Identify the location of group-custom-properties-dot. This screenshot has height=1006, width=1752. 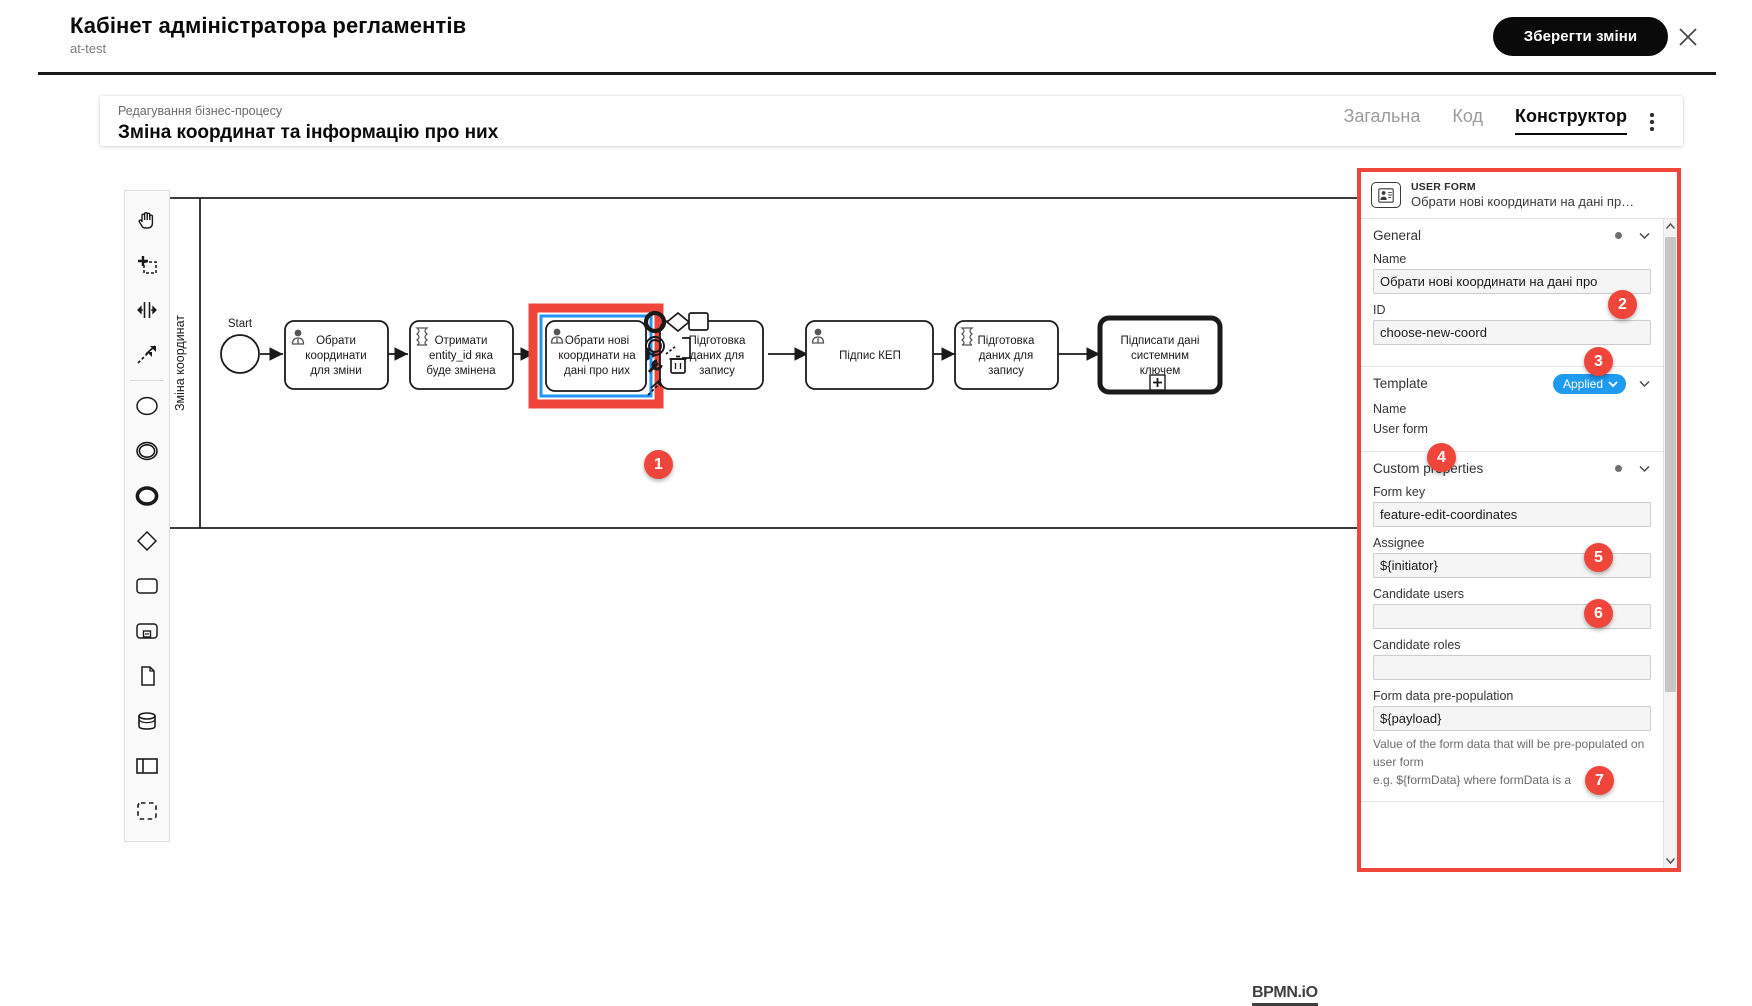
(1618, 468).